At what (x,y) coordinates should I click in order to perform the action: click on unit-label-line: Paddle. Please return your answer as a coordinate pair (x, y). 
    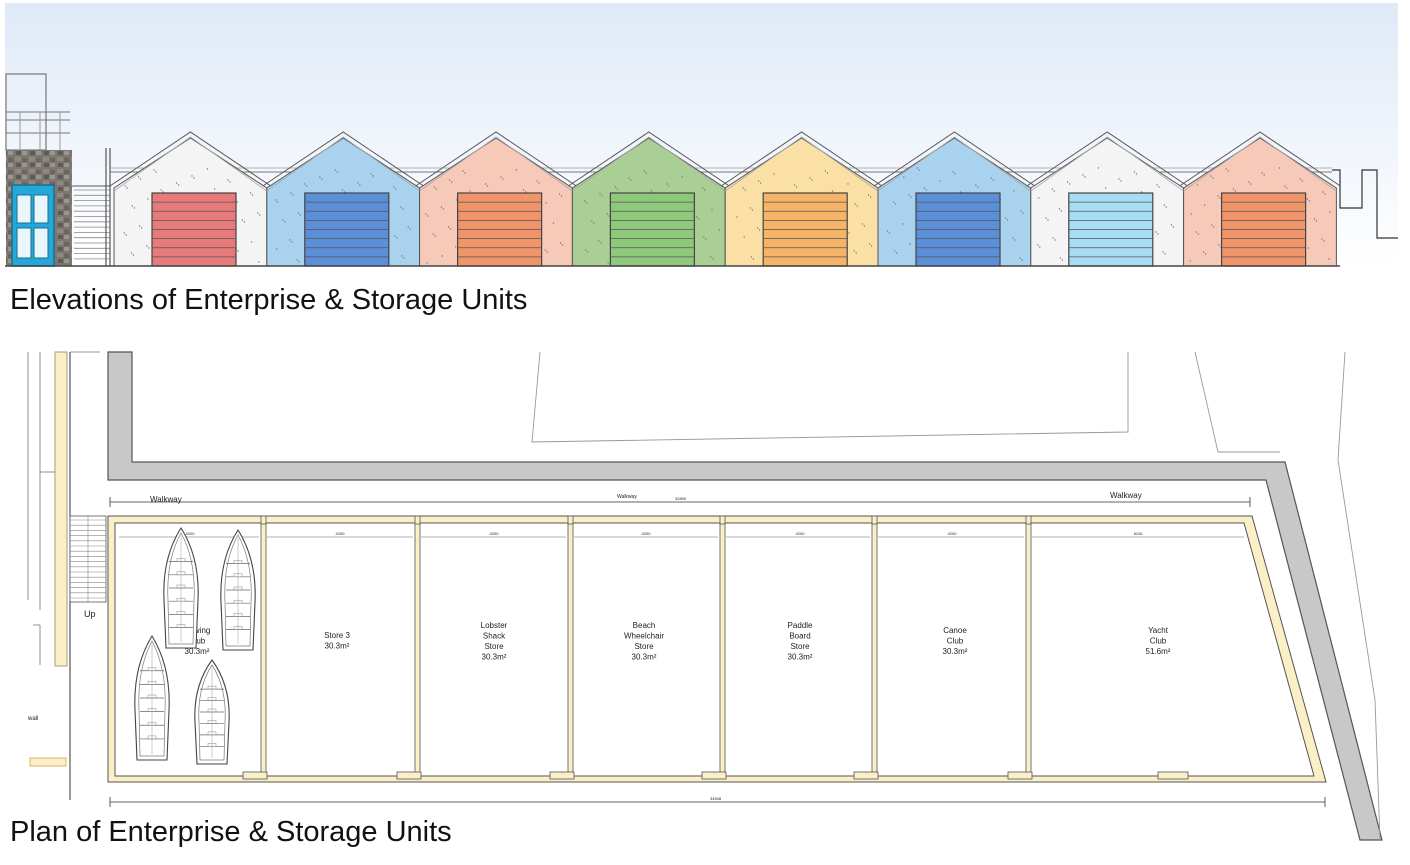
    Looking at the image, I should click on (800, 625).